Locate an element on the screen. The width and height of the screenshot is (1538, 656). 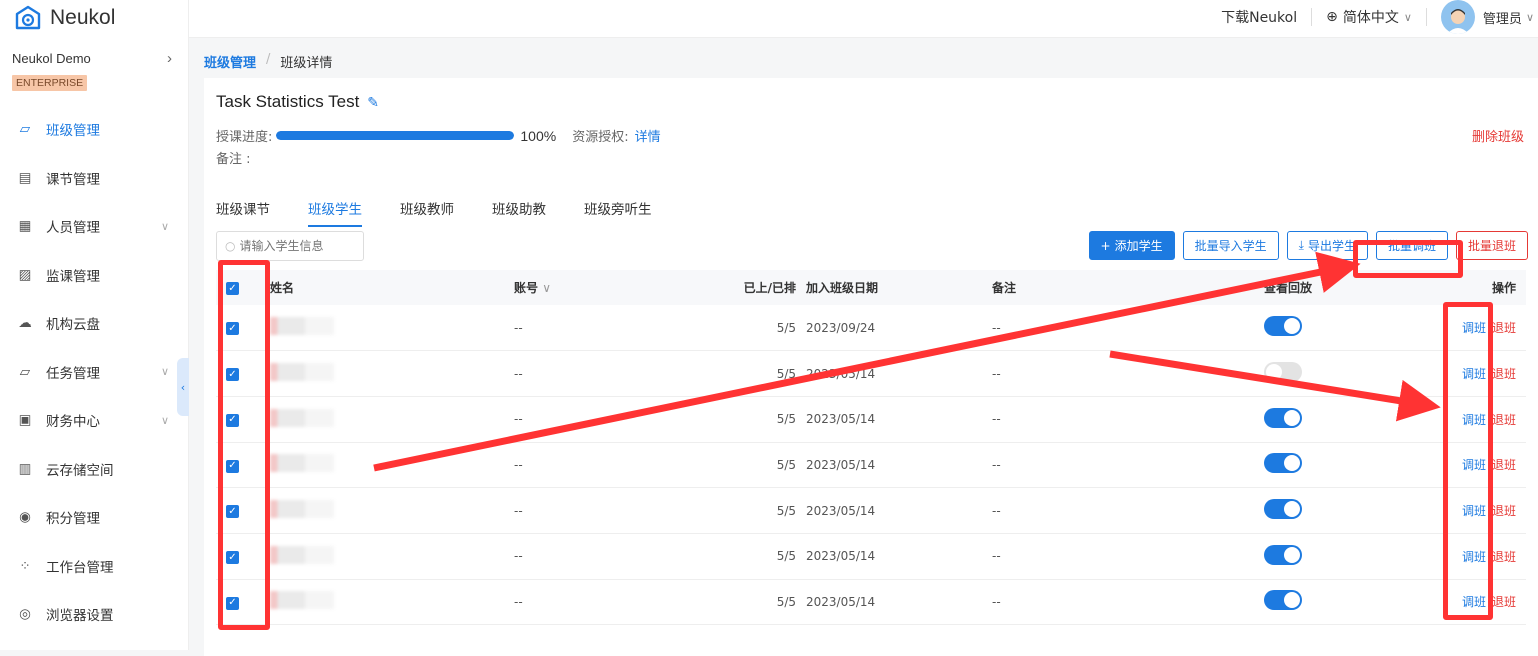
sidebar-item-5: ▱ 任务管理 ∨ is located at coordinates (94, 372).